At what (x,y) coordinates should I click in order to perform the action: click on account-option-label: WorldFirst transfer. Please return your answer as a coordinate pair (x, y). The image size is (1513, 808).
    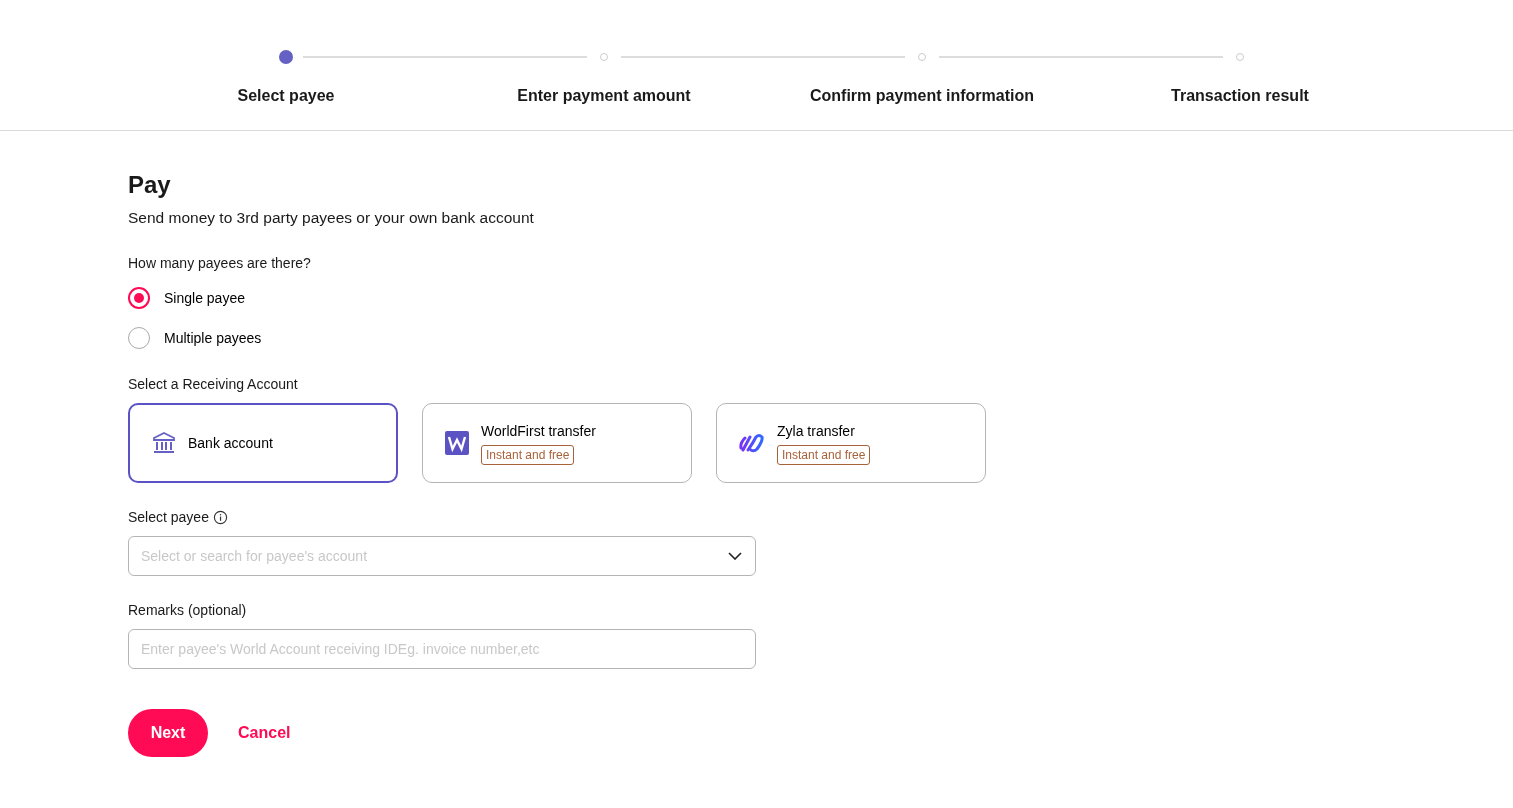
    Looking at the image, I should click on (538, 432).